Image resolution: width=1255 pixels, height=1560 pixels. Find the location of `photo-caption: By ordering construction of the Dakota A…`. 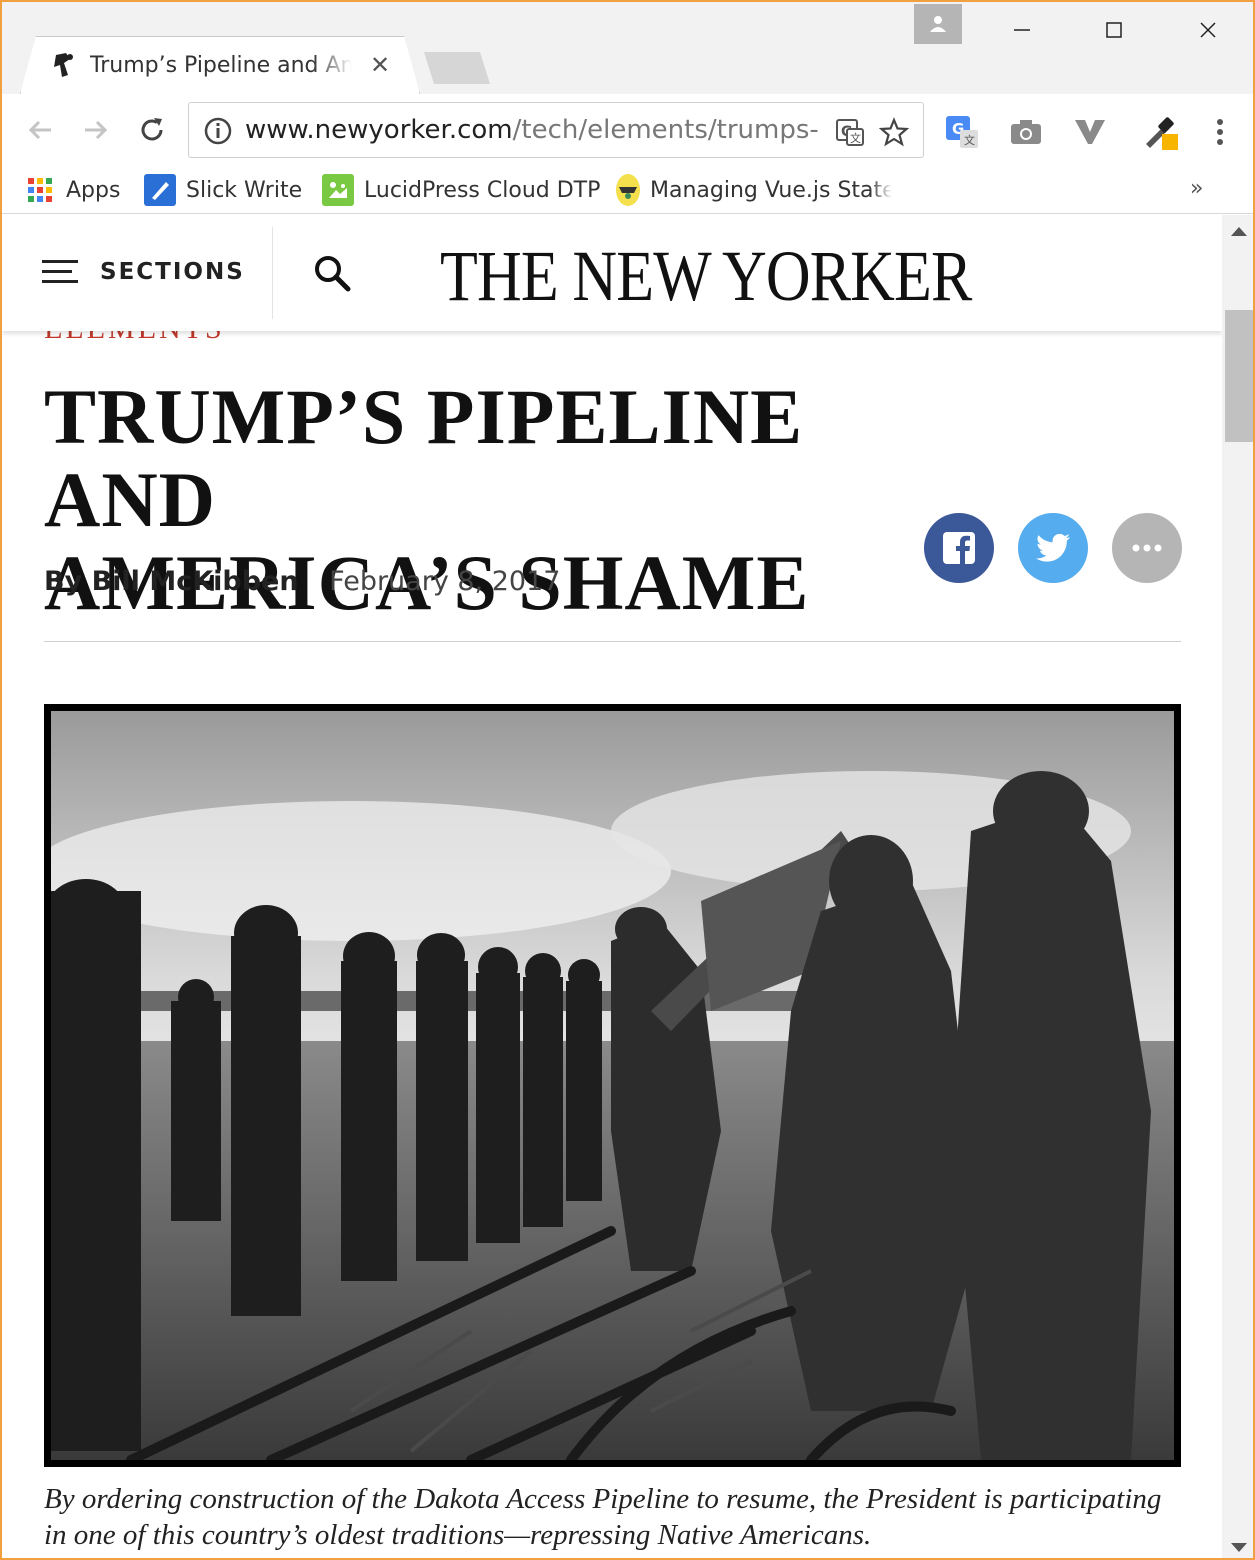

photo-caption: By ordering construction of the Dakota A… is located at coordinates (619, 1517).